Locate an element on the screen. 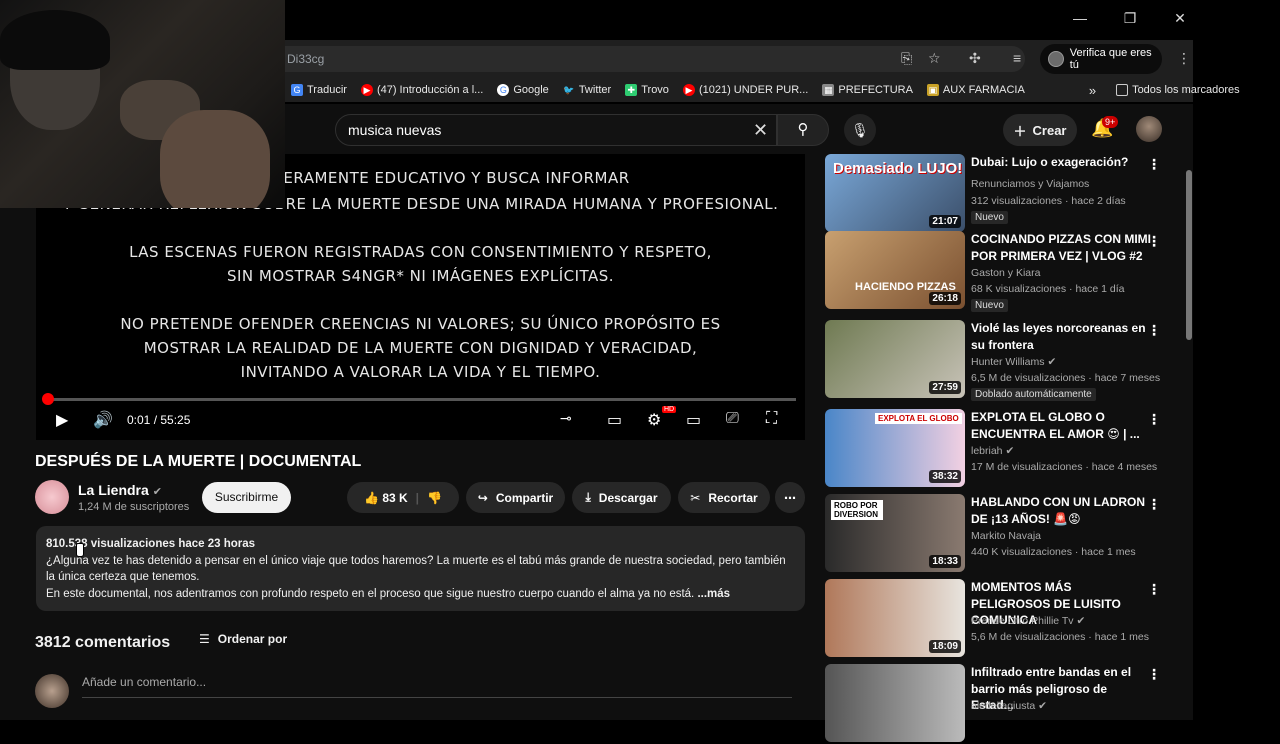 Image resolution: width=1280 pixels, height=744 pixels. recommended-channel: lebriah ✔ is located at coordinates (992, 451).